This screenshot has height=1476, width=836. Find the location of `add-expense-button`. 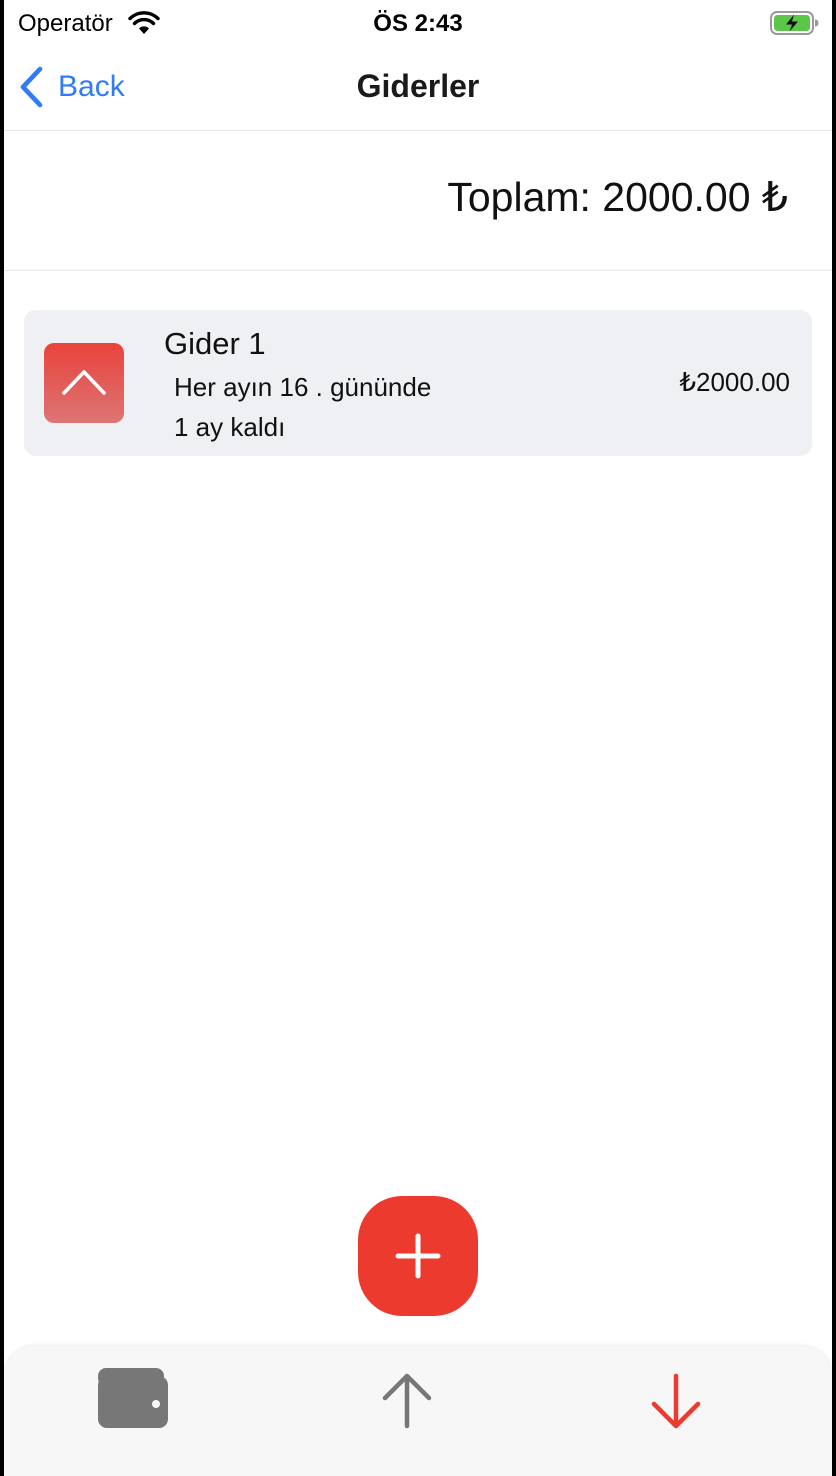

add-expense-button is located at coordinates (418, 1256).